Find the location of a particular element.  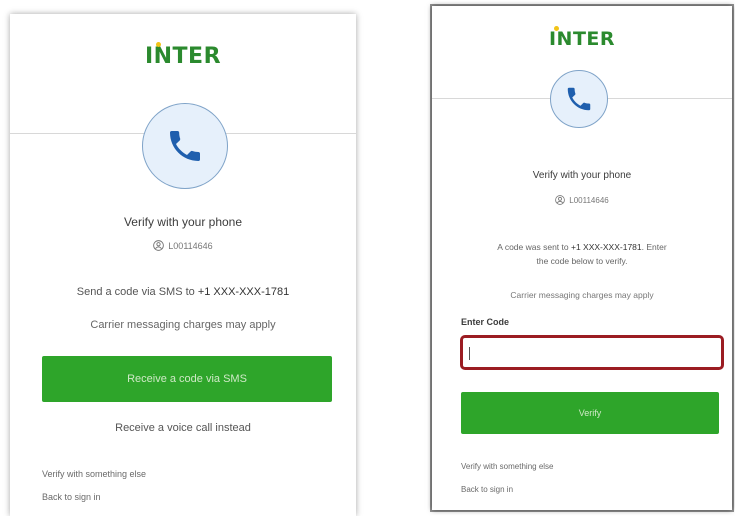

code-sent-suffix: Enter is located at coordinates (656, 247).